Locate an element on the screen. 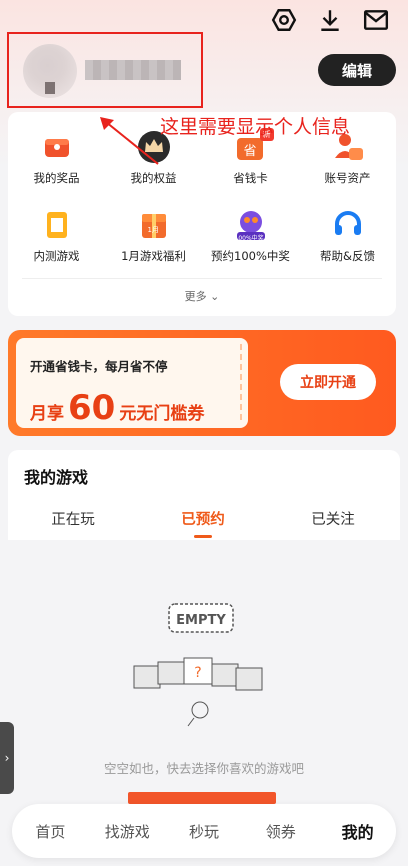 The image size is (408, 866). banner-headline: 开通省钱卡，每月省不停 is located at coordinates (99, 366).